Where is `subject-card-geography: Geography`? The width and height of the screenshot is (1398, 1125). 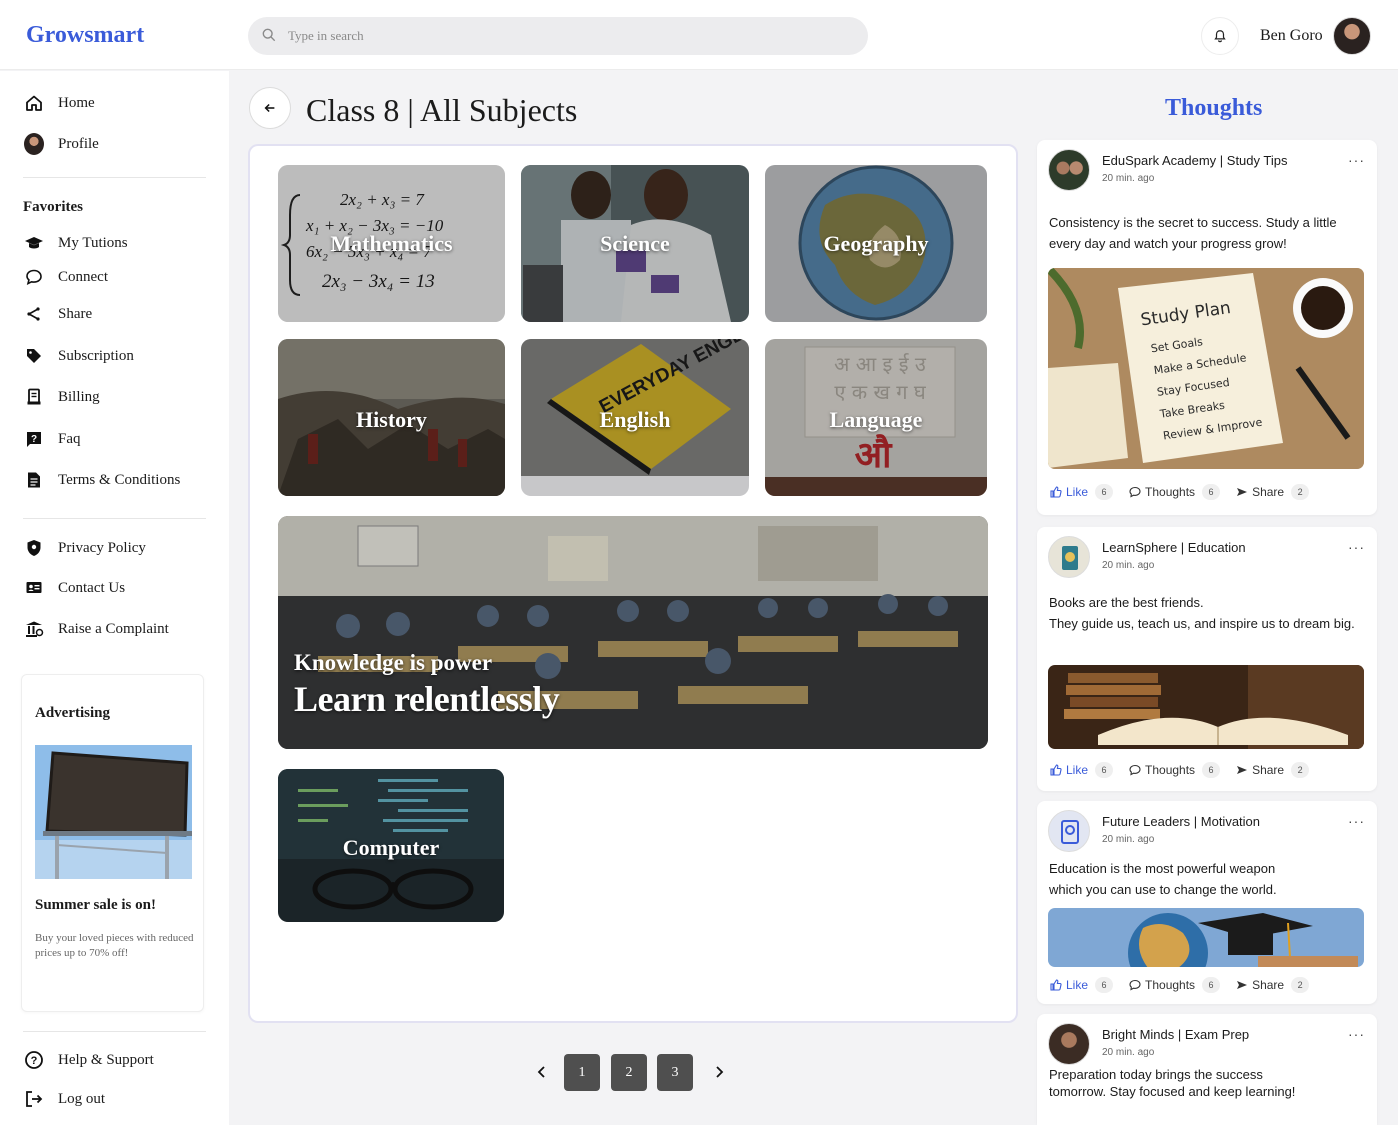 subject-card-geography: Geography is located at coordinates (876, 243).